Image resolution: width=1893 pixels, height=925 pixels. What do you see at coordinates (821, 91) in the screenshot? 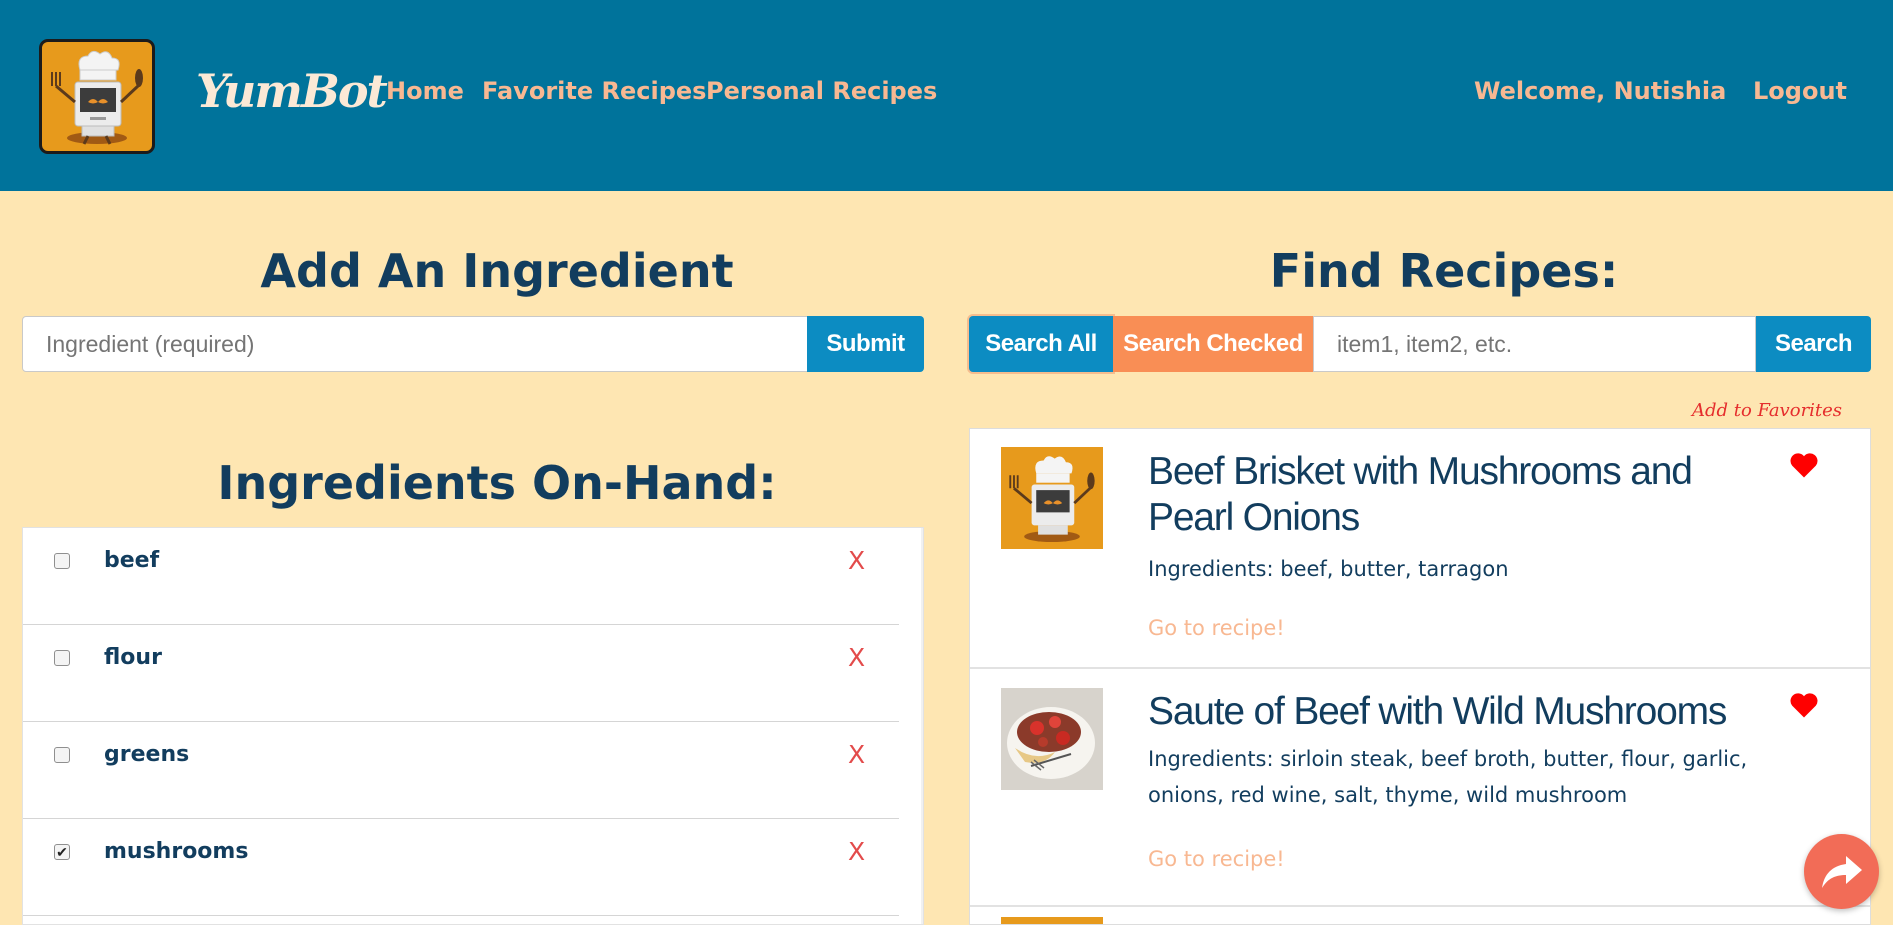
I see `nav-personal-recipes: Personal Recipes` at bounding box center [821, 91].